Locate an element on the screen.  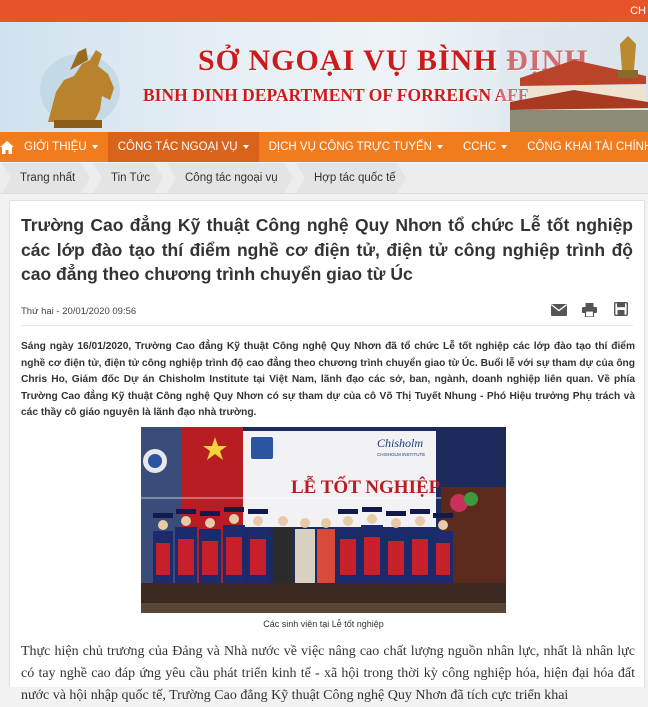
nav-item-cong-tac-ngoai-vu: CÔNG TÁC NGOẠI VỤ is located at coordinates (183, 147).